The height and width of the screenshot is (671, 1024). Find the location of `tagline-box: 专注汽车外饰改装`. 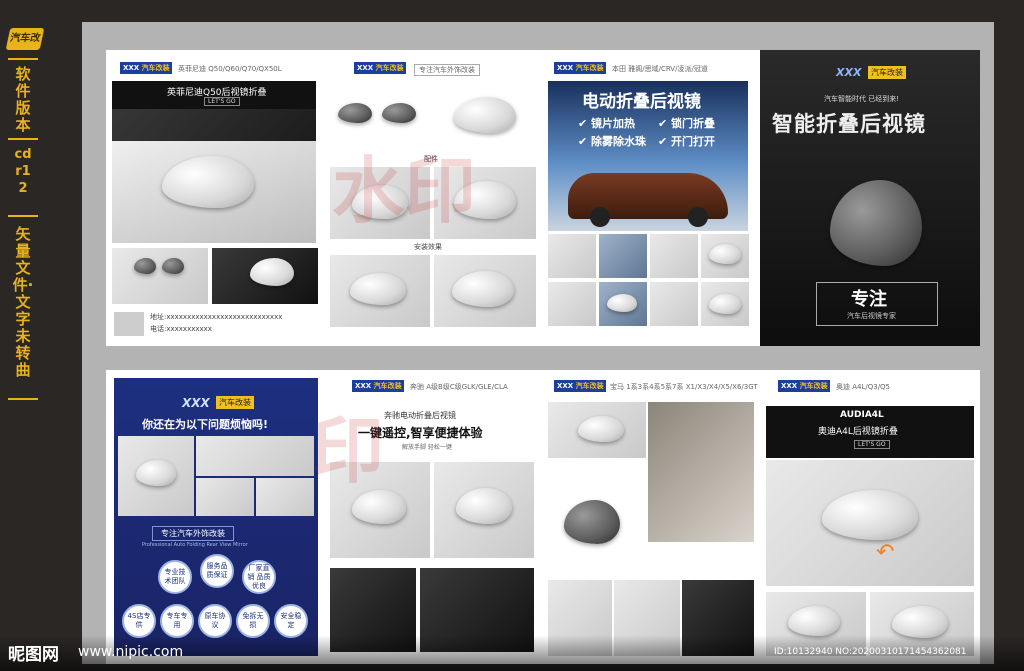

tagline-box: 专注汽车外饰改装 is located at coordinates (447, 70).